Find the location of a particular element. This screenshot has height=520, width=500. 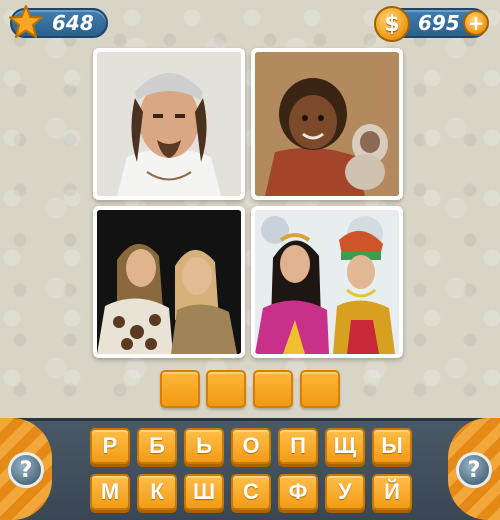

man-portrait-image is located at coordinates (169, 124).